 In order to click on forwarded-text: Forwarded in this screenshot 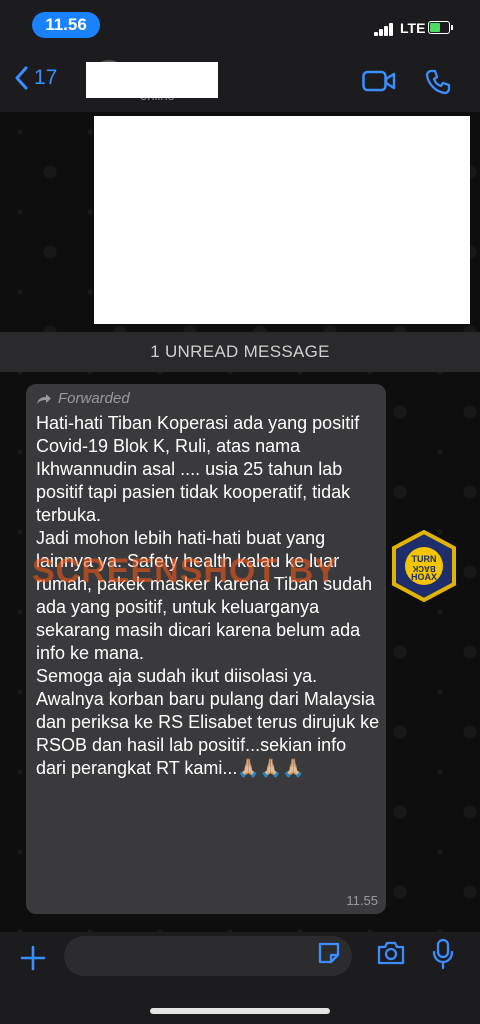, I will do `click(94, 398)`.